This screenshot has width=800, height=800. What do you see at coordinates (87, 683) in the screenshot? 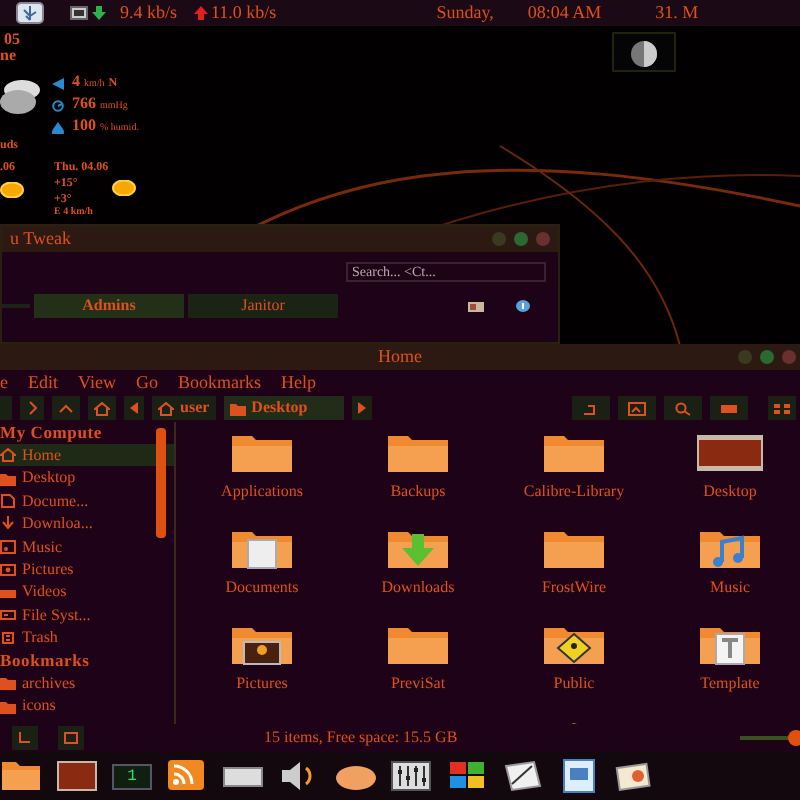
I see `sidebar-item: archives` at bounding box center [87, 683].